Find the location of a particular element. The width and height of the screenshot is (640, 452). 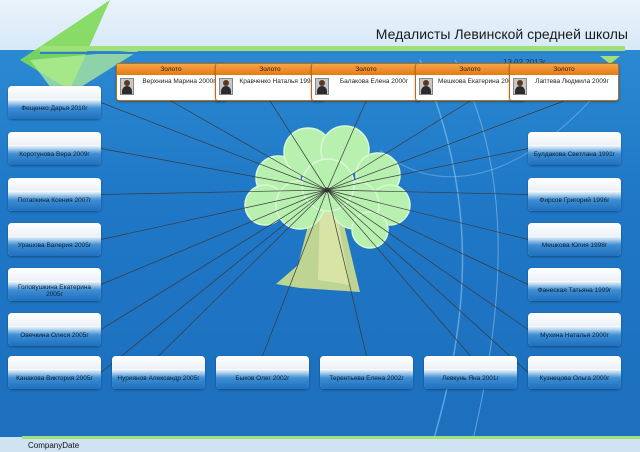

medalist-card: Потапкина Ксения 2007г is located at coordinates (54, 194).